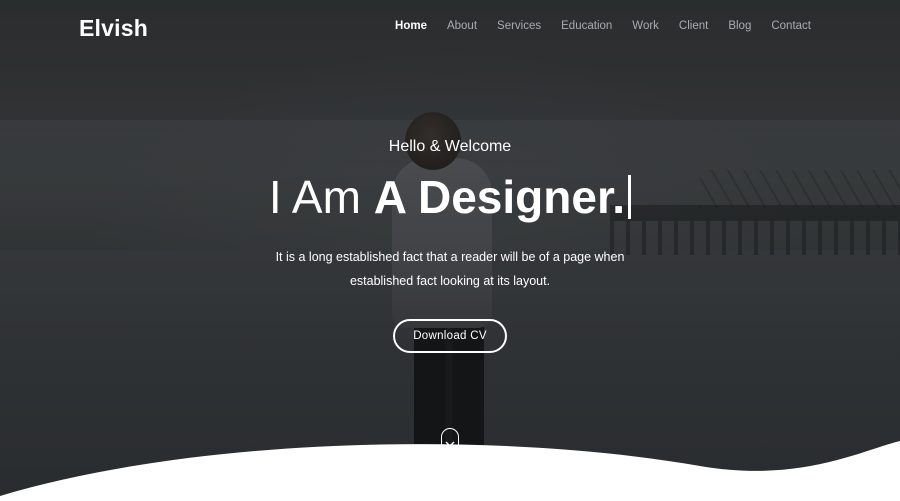  I want to click on download-cv-button: Download CV, so click(450, 336).